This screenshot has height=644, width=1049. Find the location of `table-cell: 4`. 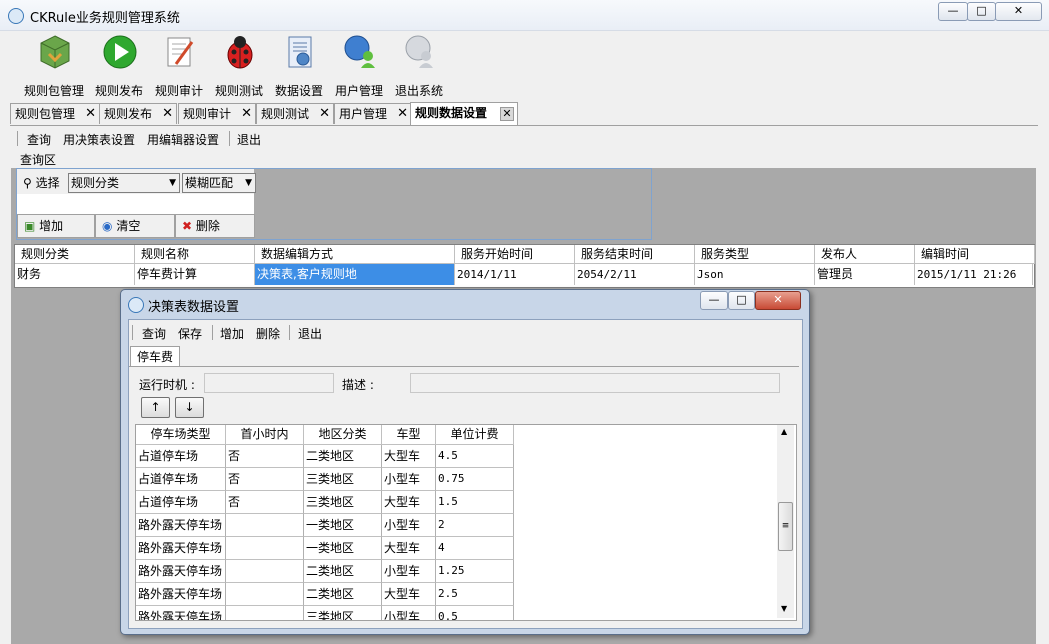

table-cell: 4 is located at coordinates (475, 548).